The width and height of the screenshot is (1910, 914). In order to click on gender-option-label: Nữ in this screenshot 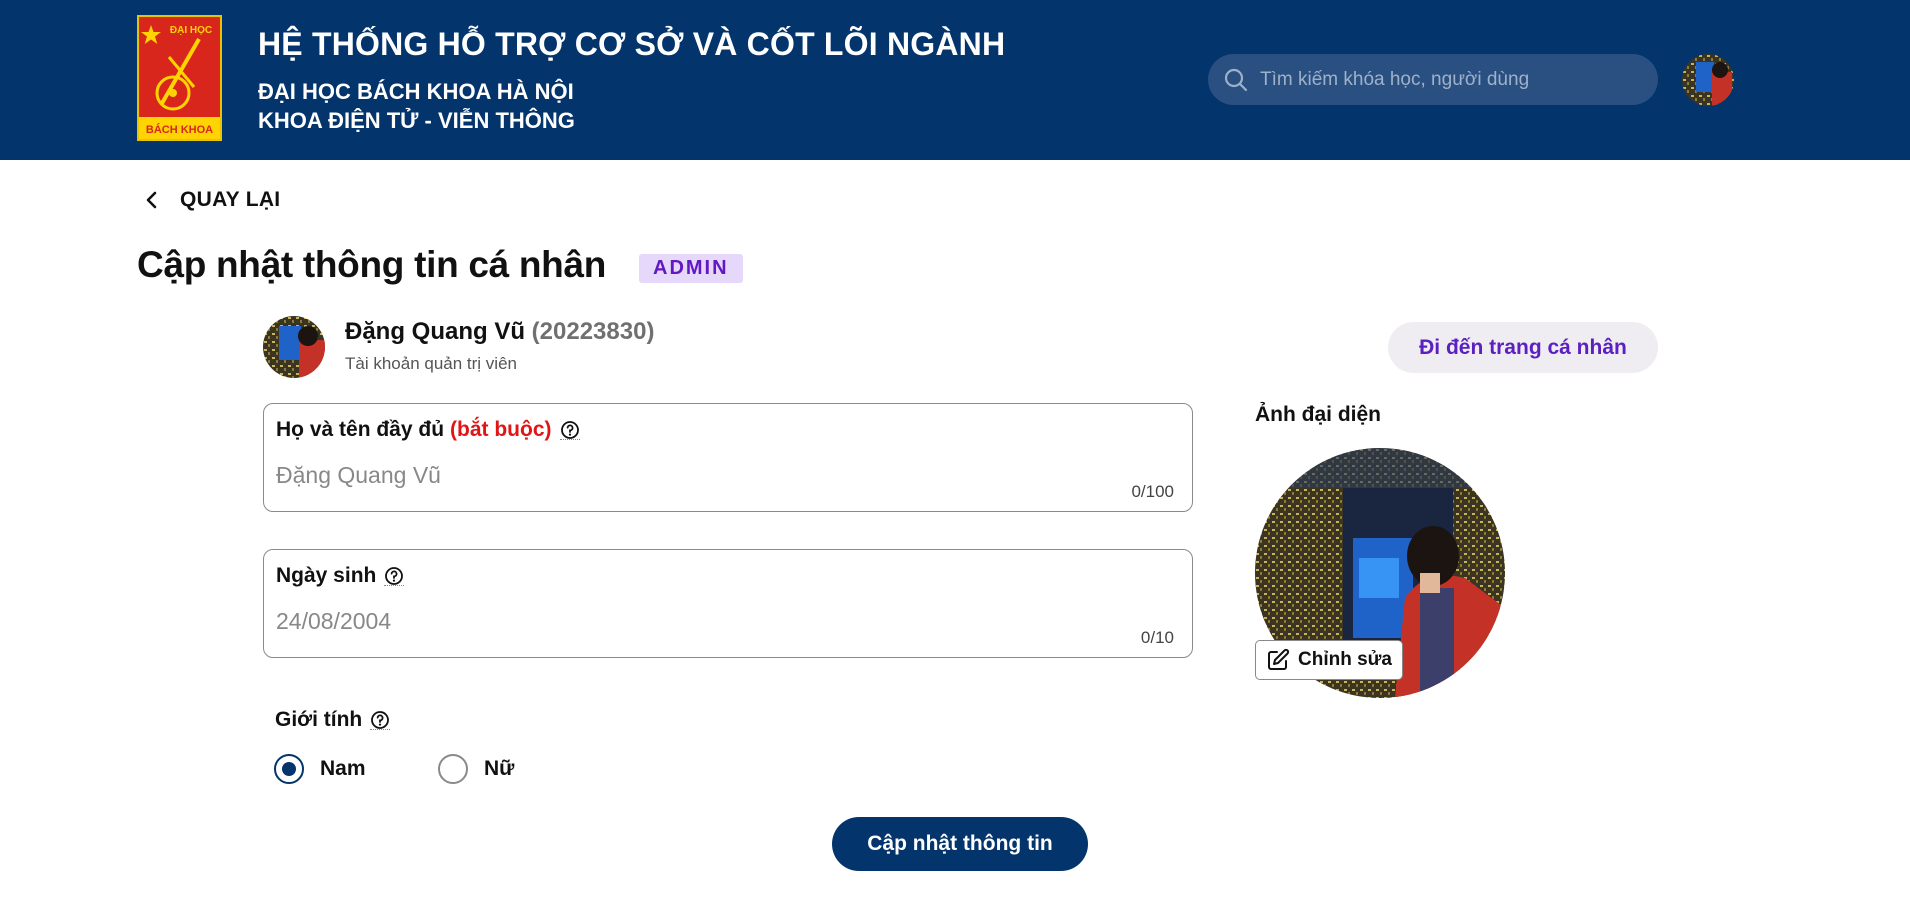, I will do `click(499, 768)`.